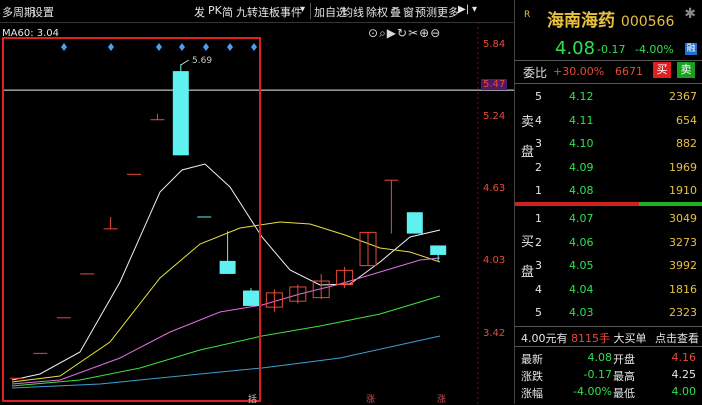 This screenshot has width=702, height=405. What do you see at coordinates (662, 70) in the screenshot?
I see `buy-button: 买` at bounding box center [662, 70].